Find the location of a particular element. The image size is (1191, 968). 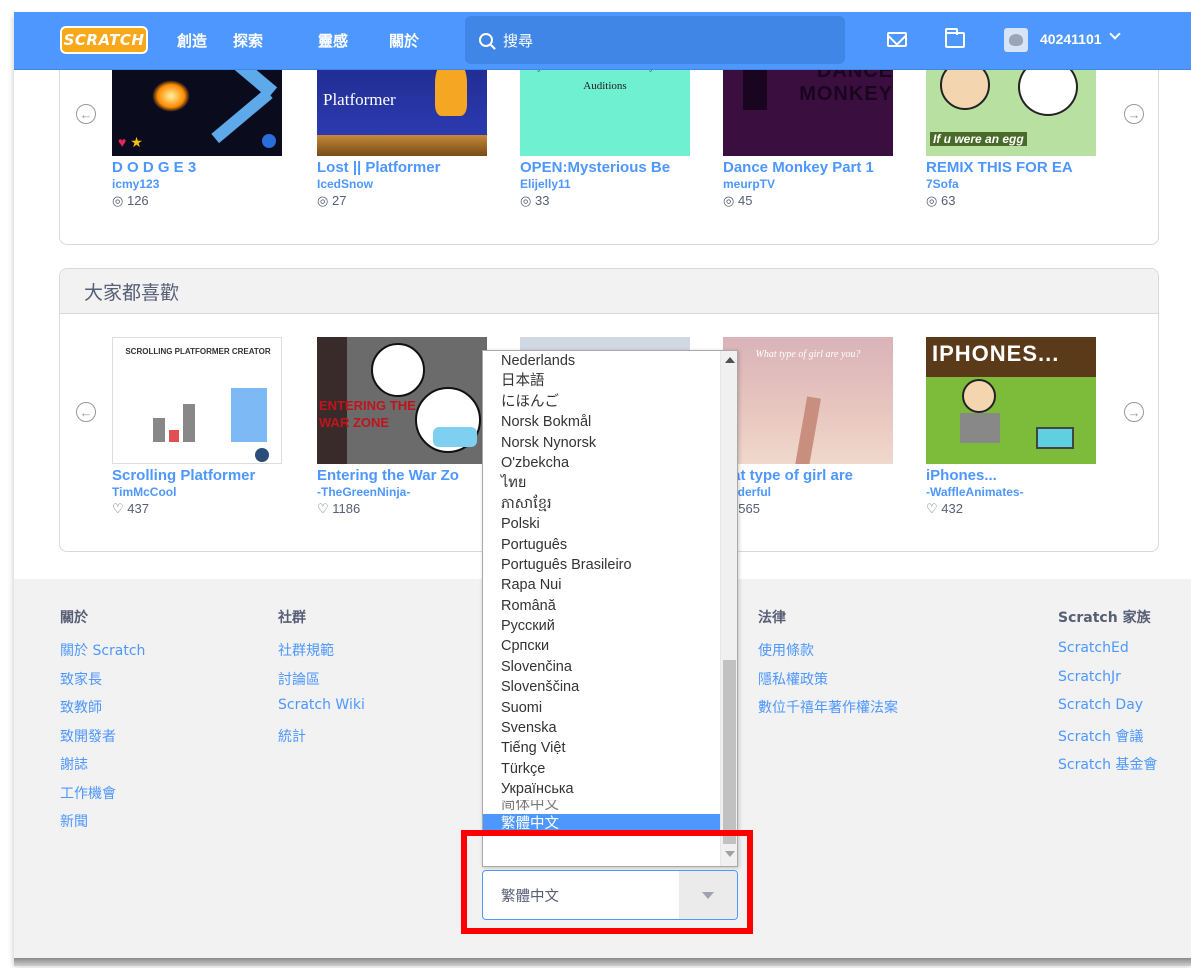

footer-link: Scratch Day is located at coordinates (1107, 711).